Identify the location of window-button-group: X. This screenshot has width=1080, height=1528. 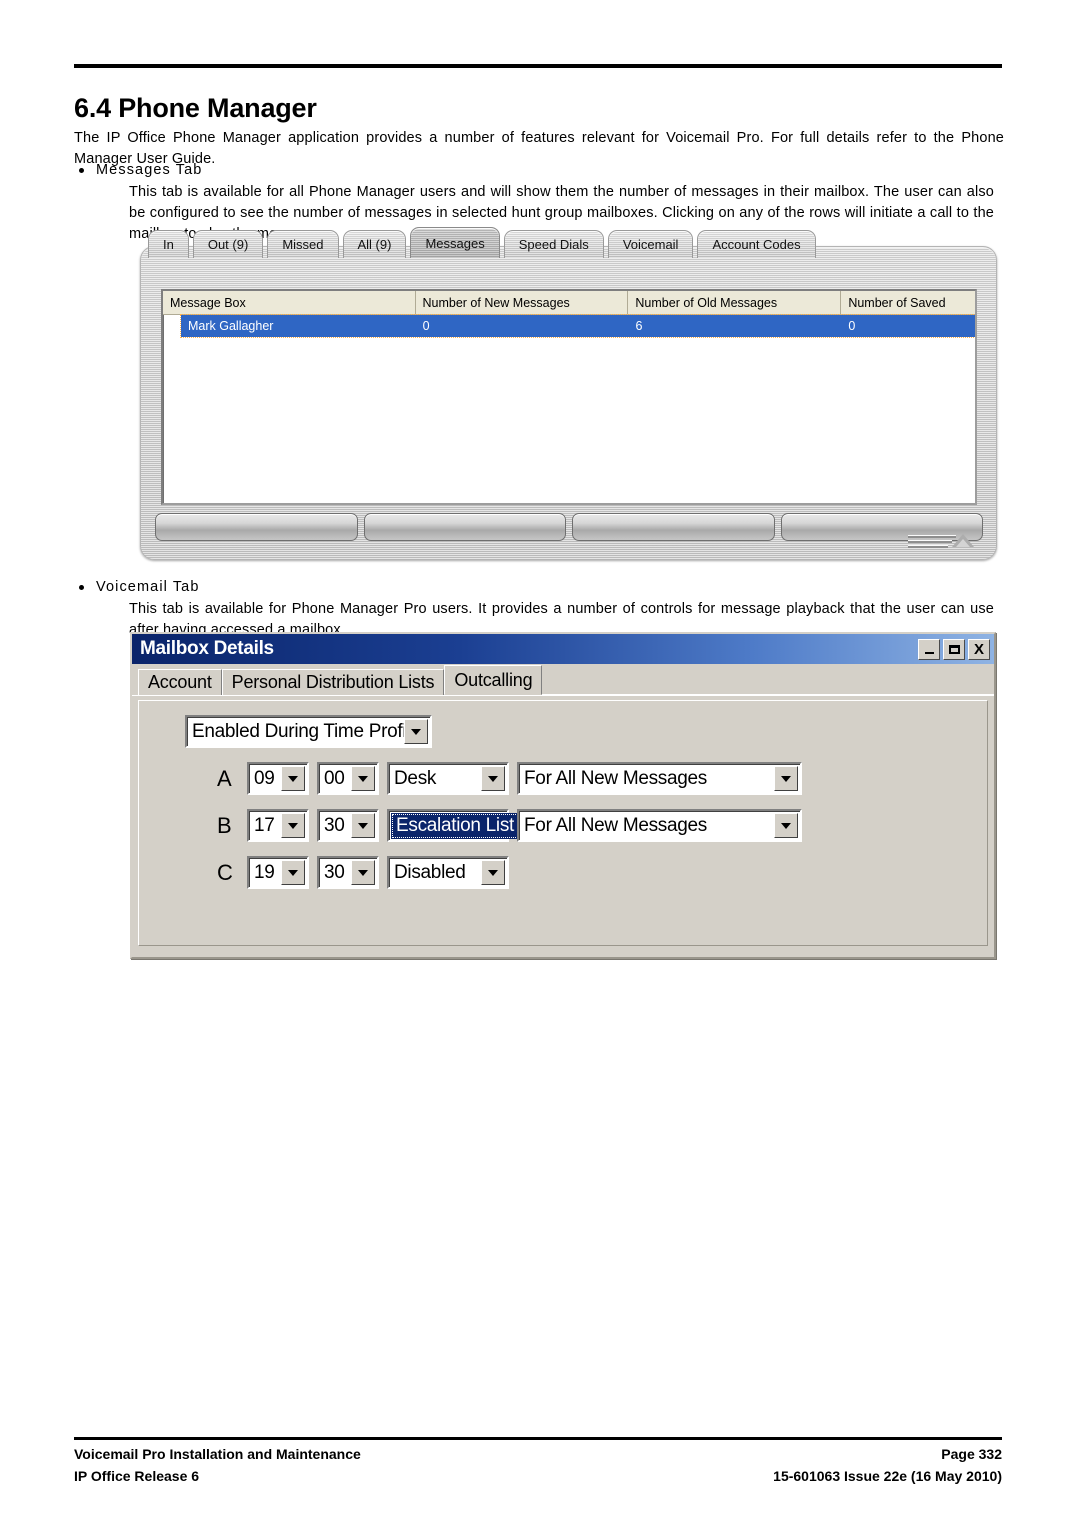
(954, 649).